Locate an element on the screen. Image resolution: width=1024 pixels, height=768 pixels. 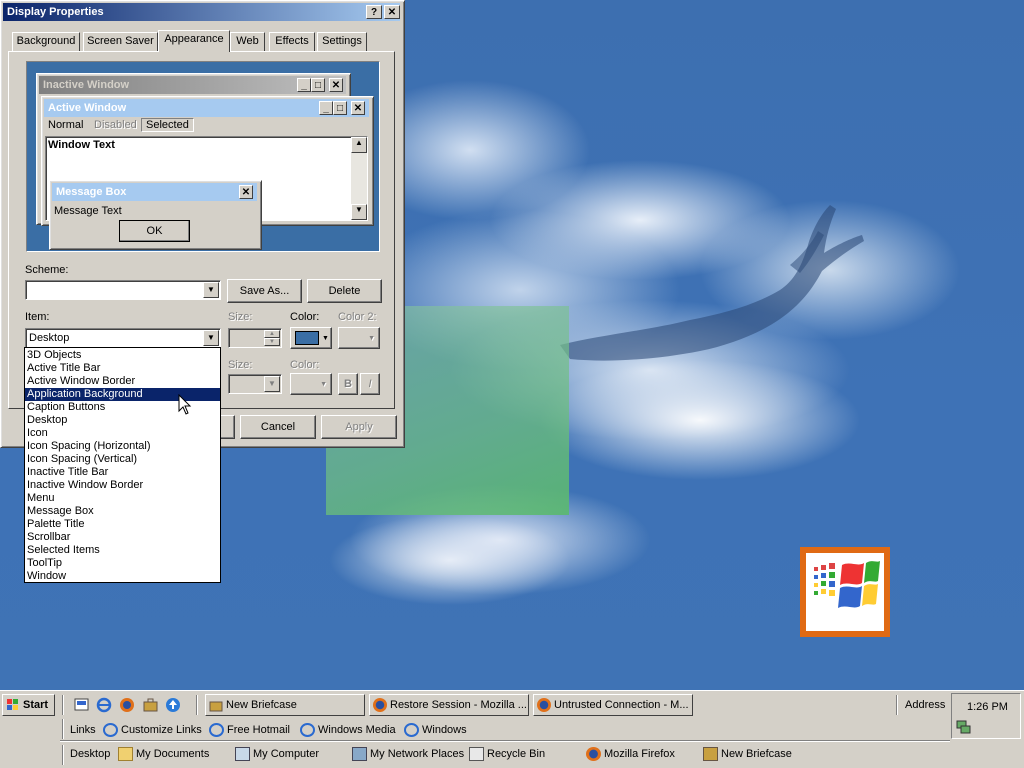
size-label: Size: is located at coordinates (240, 317).